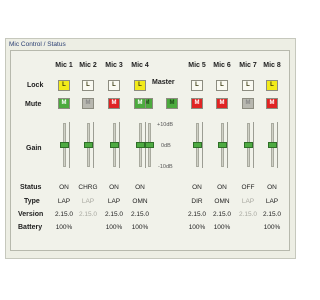 The image size is (320, 300). Describe the element at coordinates (35, 85) in the screenshot. I see `row-label-lock: Lock` at that location.